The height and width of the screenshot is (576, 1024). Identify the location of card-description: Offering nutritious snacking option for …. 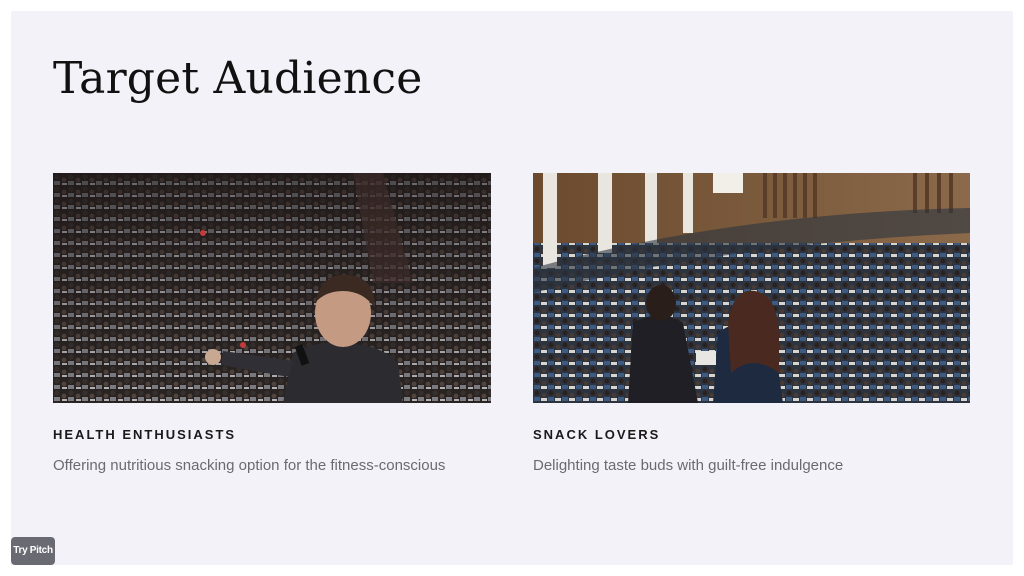
(249, 465).